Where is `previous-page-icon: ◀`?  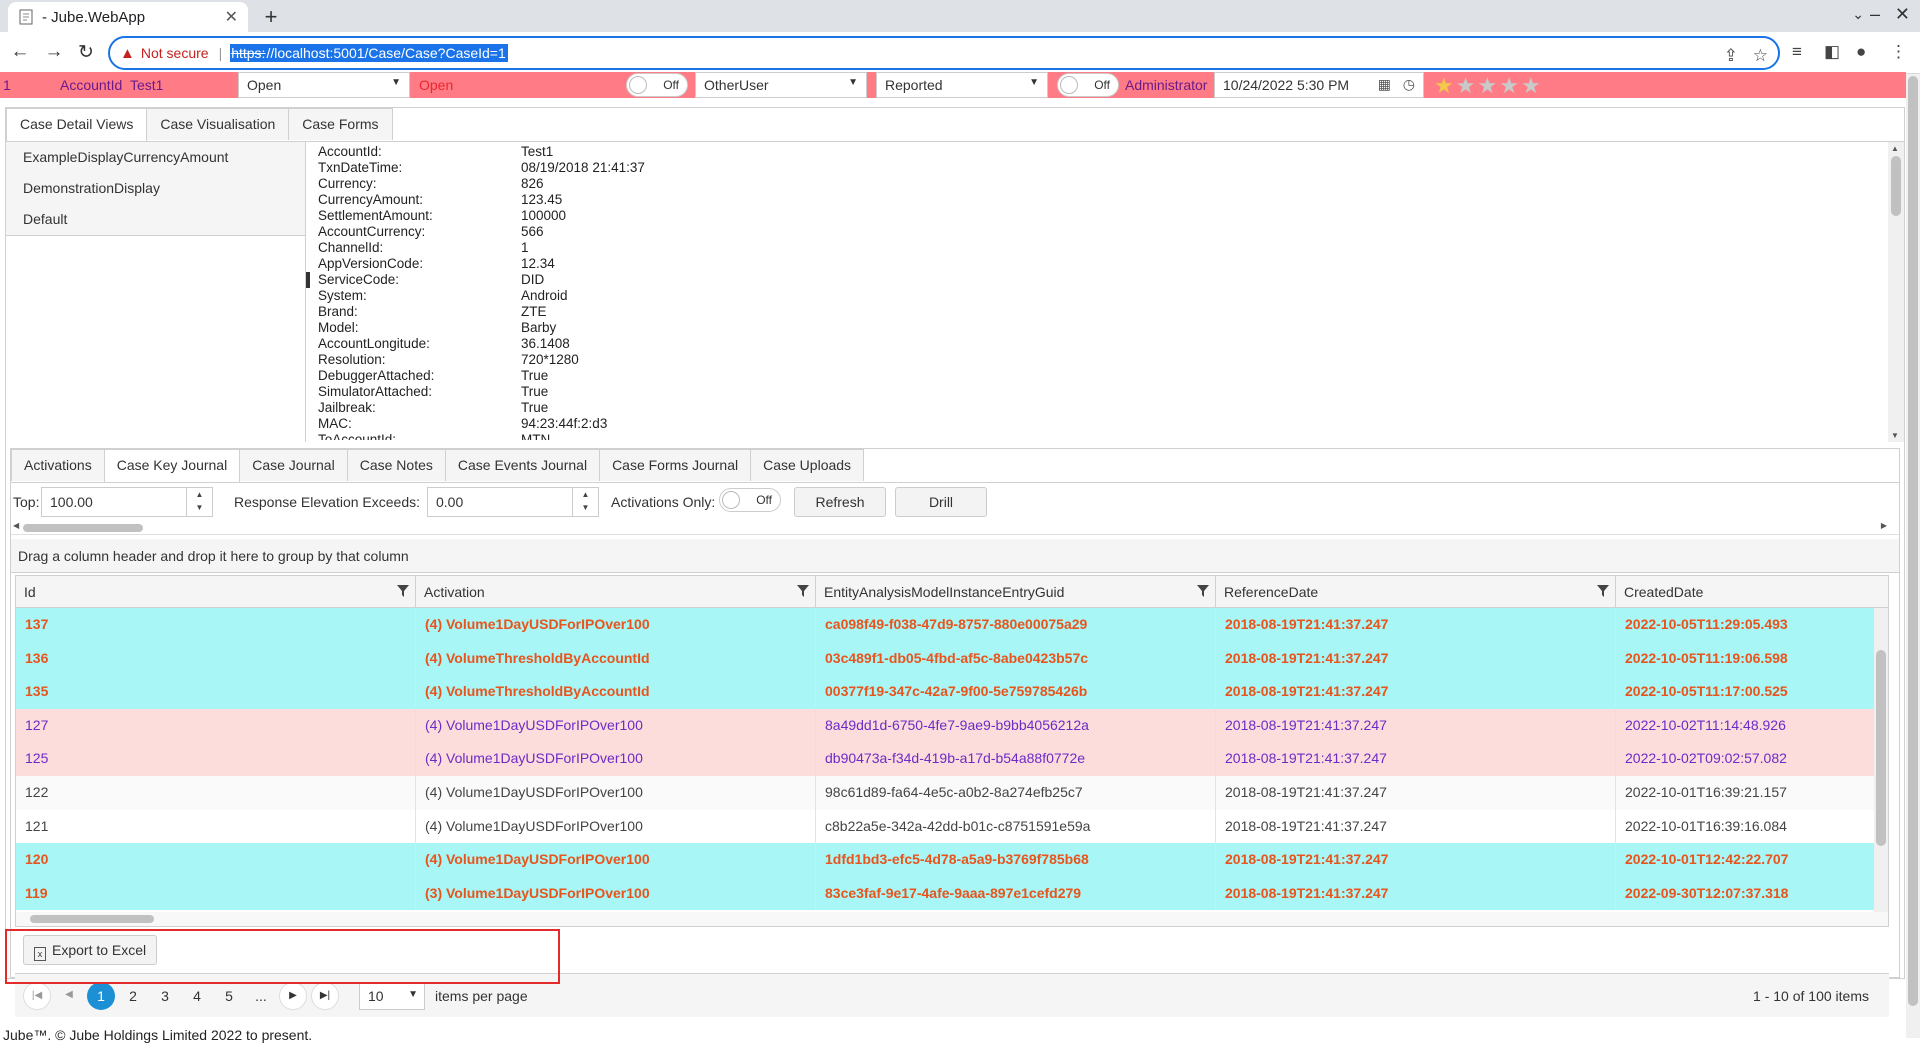
previous-page-icon: ◀ is located at coordinates (69, 996).